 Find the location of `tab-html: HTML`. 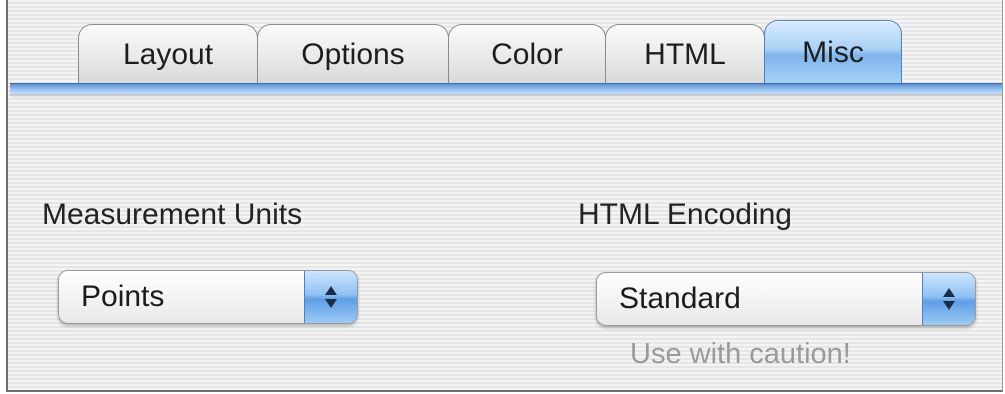

tab-html: HTML is located at coordinates (685, 54).